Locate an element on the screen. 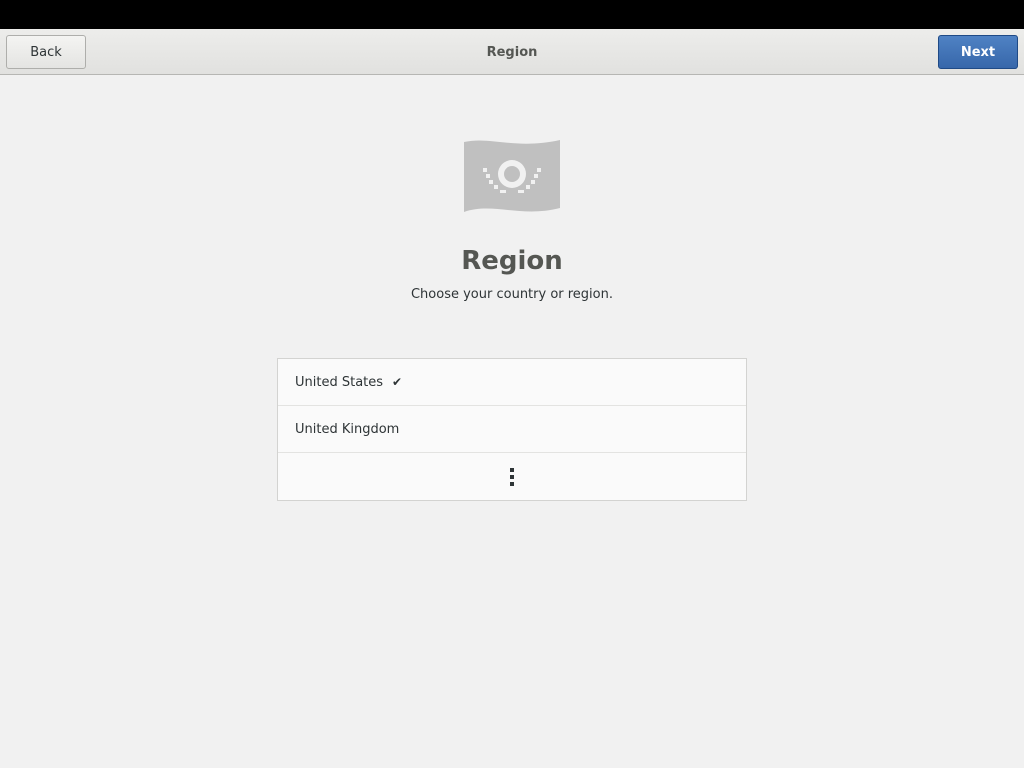 This screenshot has height=768, width=1024. page-subtitle: Choose your country or region. is located at coordinates (511, 294).